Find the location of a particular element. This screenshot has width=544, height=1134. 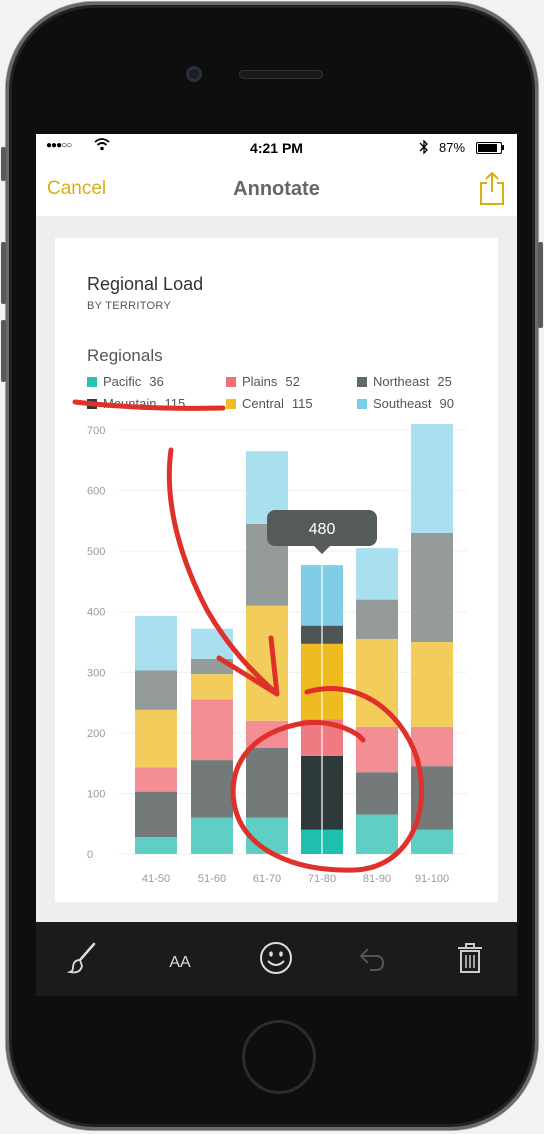

battery-percent: 87% is located at coordinates (452, 147).